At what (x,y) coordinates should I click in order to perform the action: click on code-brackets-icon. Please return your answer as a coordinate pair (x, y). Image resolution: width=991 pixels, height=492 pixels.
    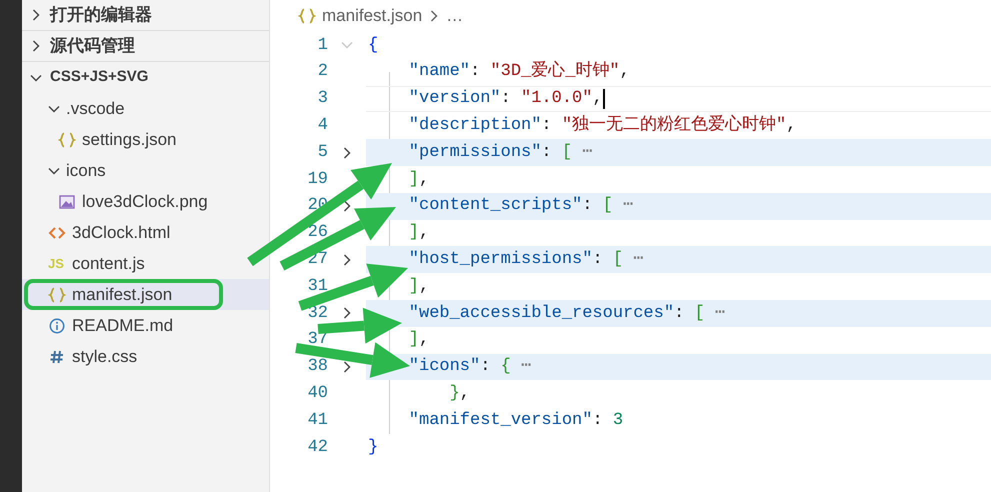
    Looking at the image, I should click on (57, 232).